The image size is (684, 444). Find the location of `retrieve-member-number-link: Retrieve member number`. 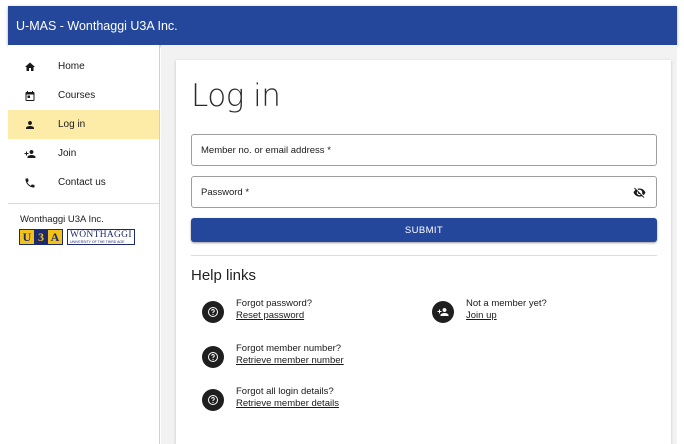

retrieve-member-number-link: Retrieve member number is located at coordinates (290, 361).